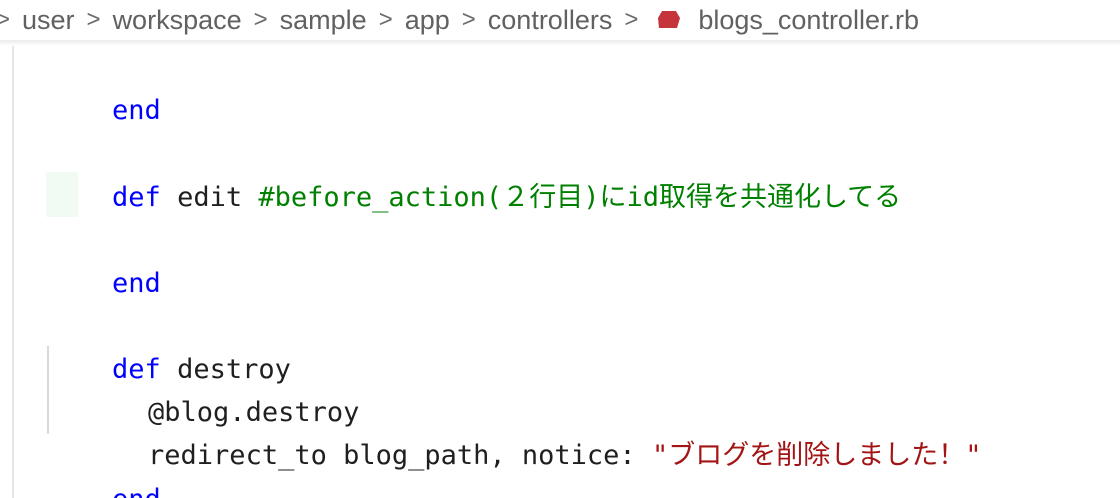 The image size is (1120, 498). Describe the element at coordinates (48, 20) in the screenshot. I see `breadcrumb-item-user: user` at that location.